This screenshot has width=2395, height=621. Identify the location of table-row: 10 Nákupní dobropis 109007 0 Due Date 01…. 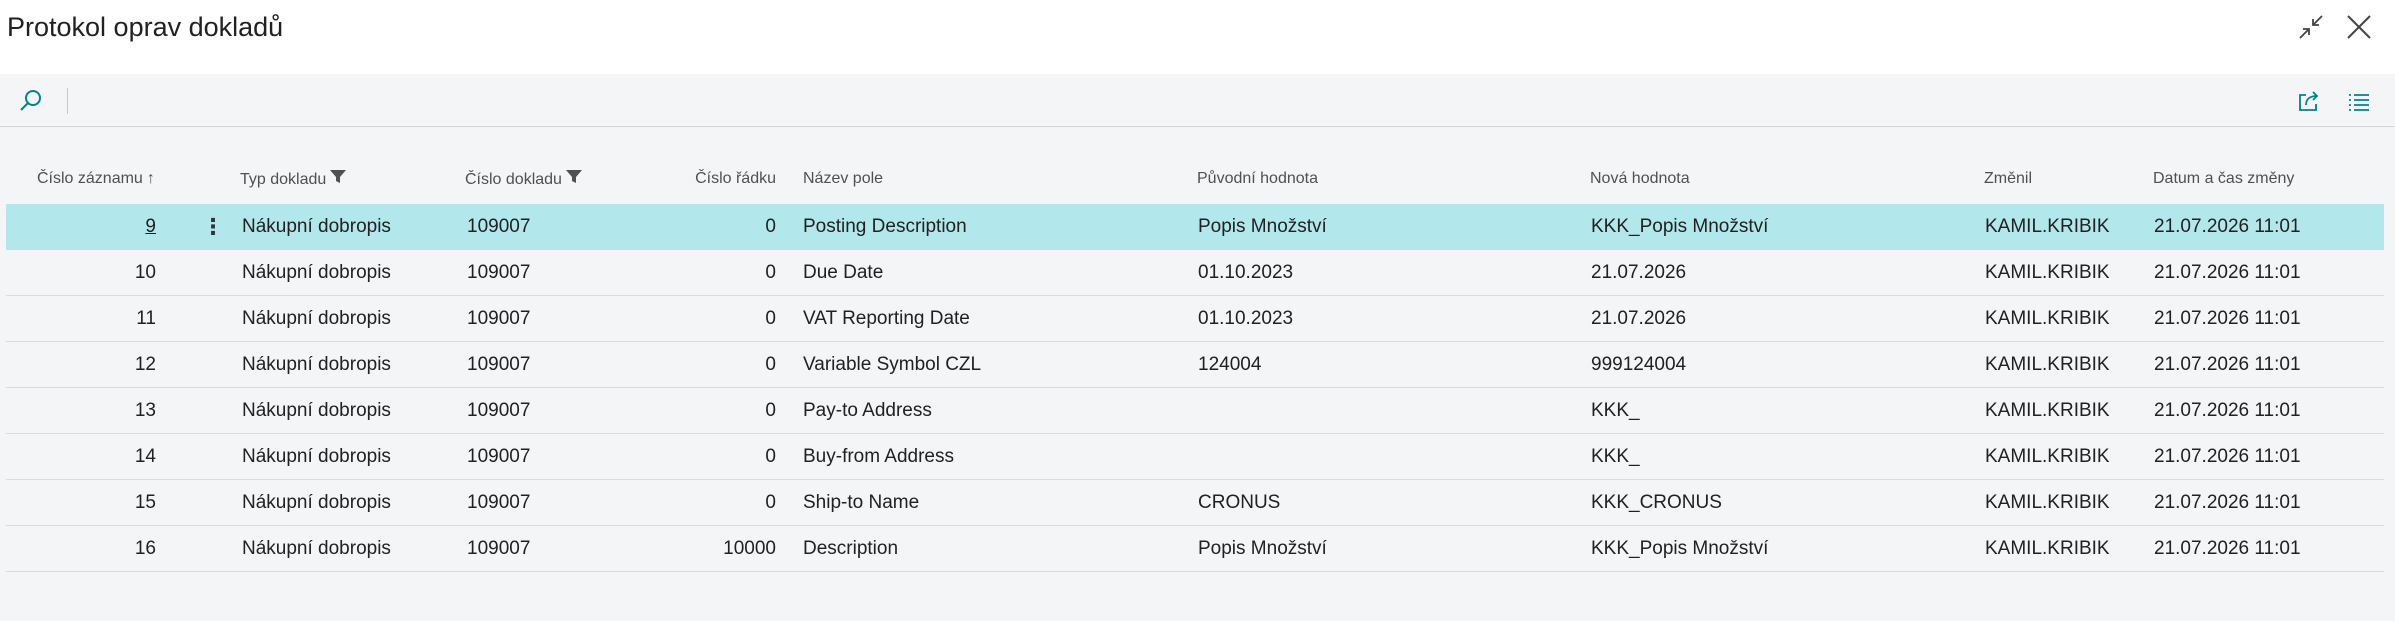
(1195, 273).